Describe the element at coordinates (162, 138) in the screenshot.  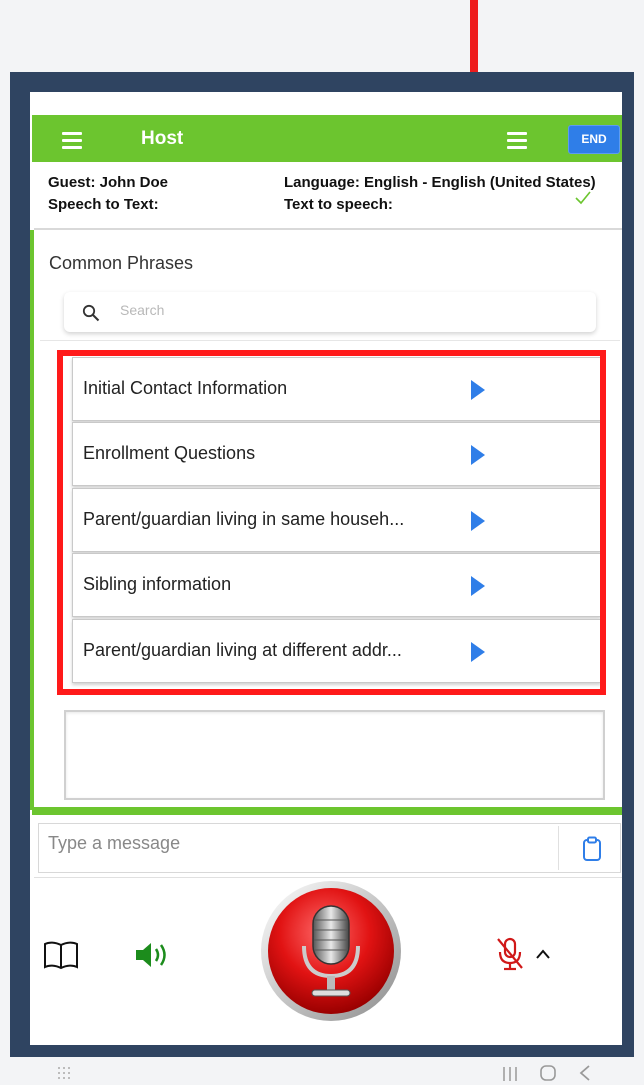
I see `page-title: Host` at that location.